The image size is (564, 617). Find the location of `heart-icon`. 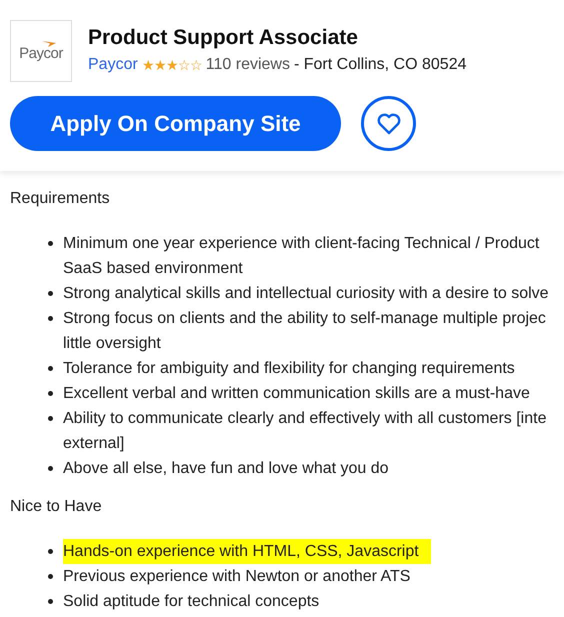

heart-icon is located at coordinates (388, 123).